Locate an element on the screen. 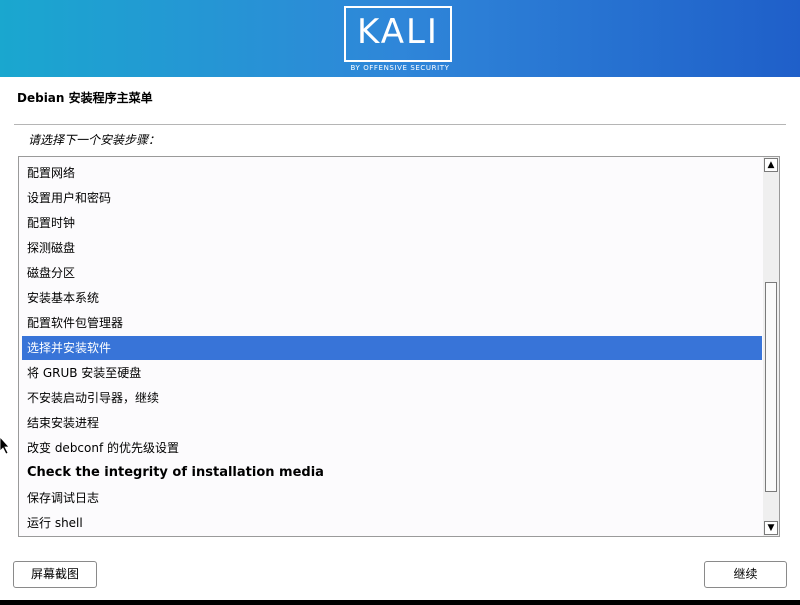 Image resolution: width=800 pixels, height=605 pixels. menu-item: 选择并安装软件 is located at coordinates (392, 348).